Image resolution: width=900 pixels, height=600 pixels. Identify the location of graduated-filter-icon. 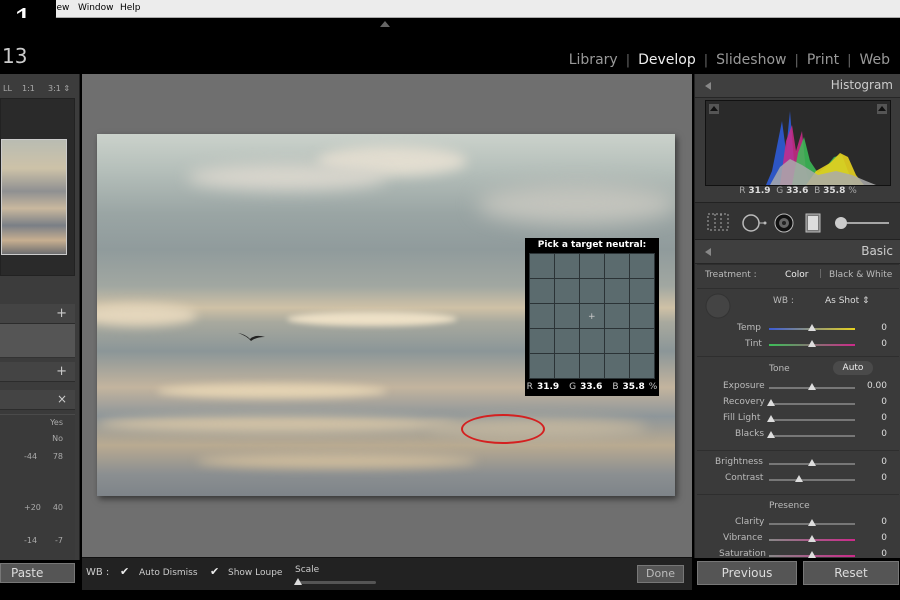
(813, 223).